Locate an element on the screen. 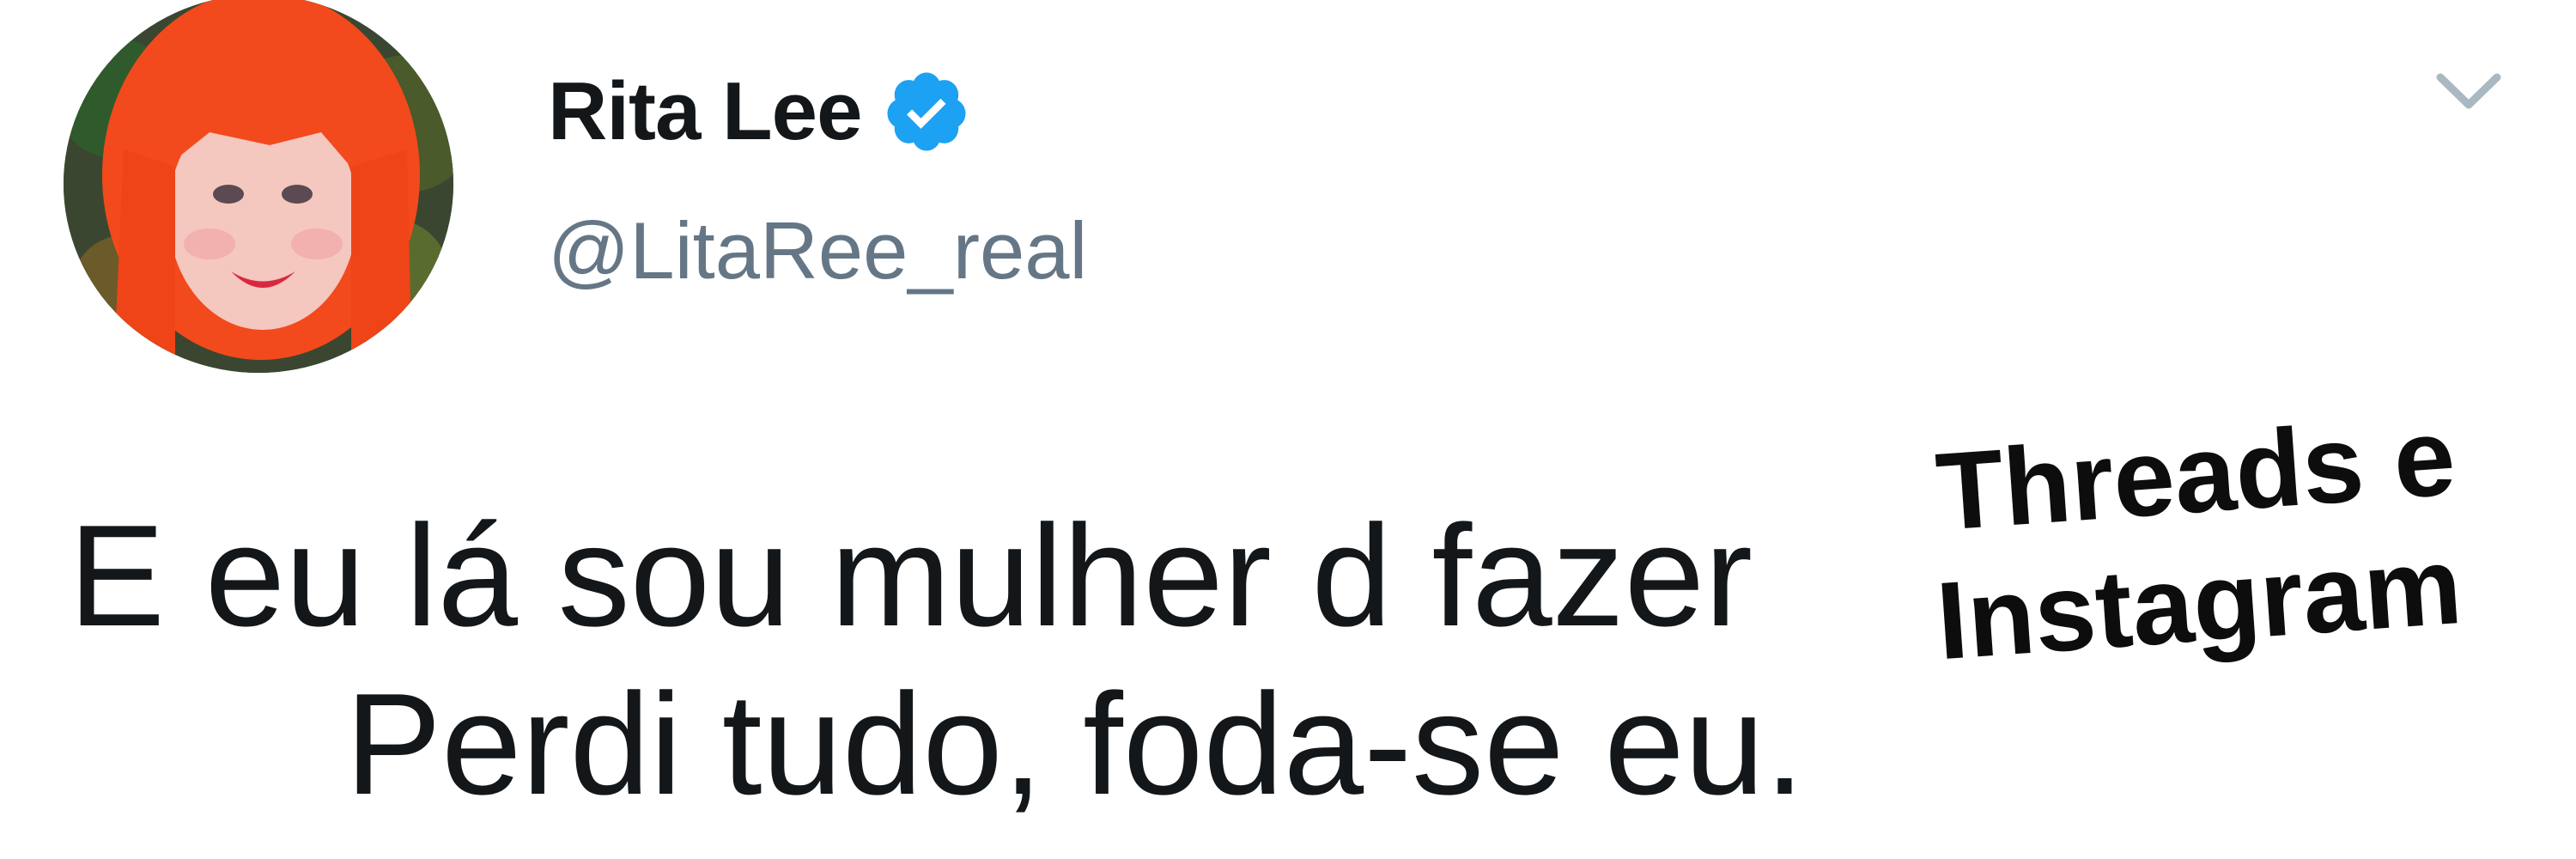  tweet-text-line: Perdi tudo, foda-se eu. is located at coordinates (1075, 744).